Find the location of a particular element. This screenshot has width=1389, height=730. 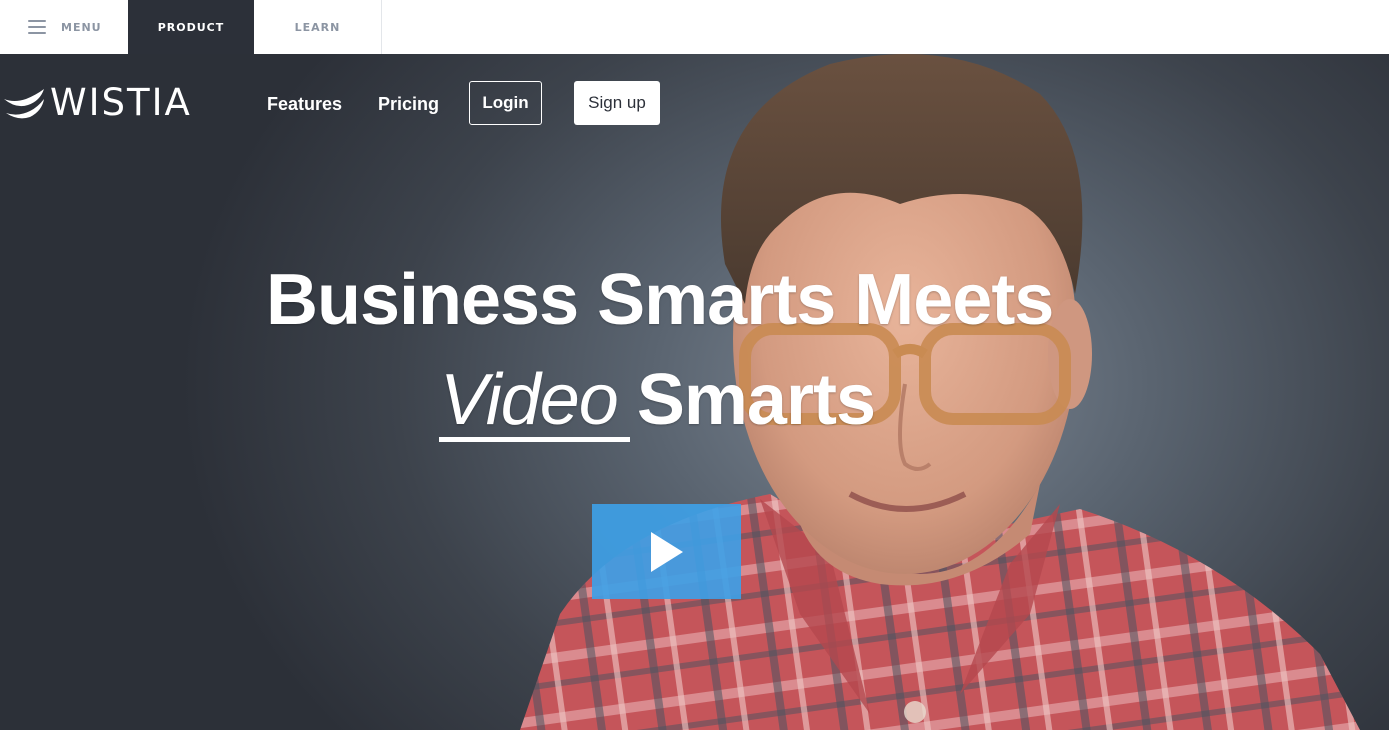

learn-tab: LEARN is located at coordinates (318, 27).